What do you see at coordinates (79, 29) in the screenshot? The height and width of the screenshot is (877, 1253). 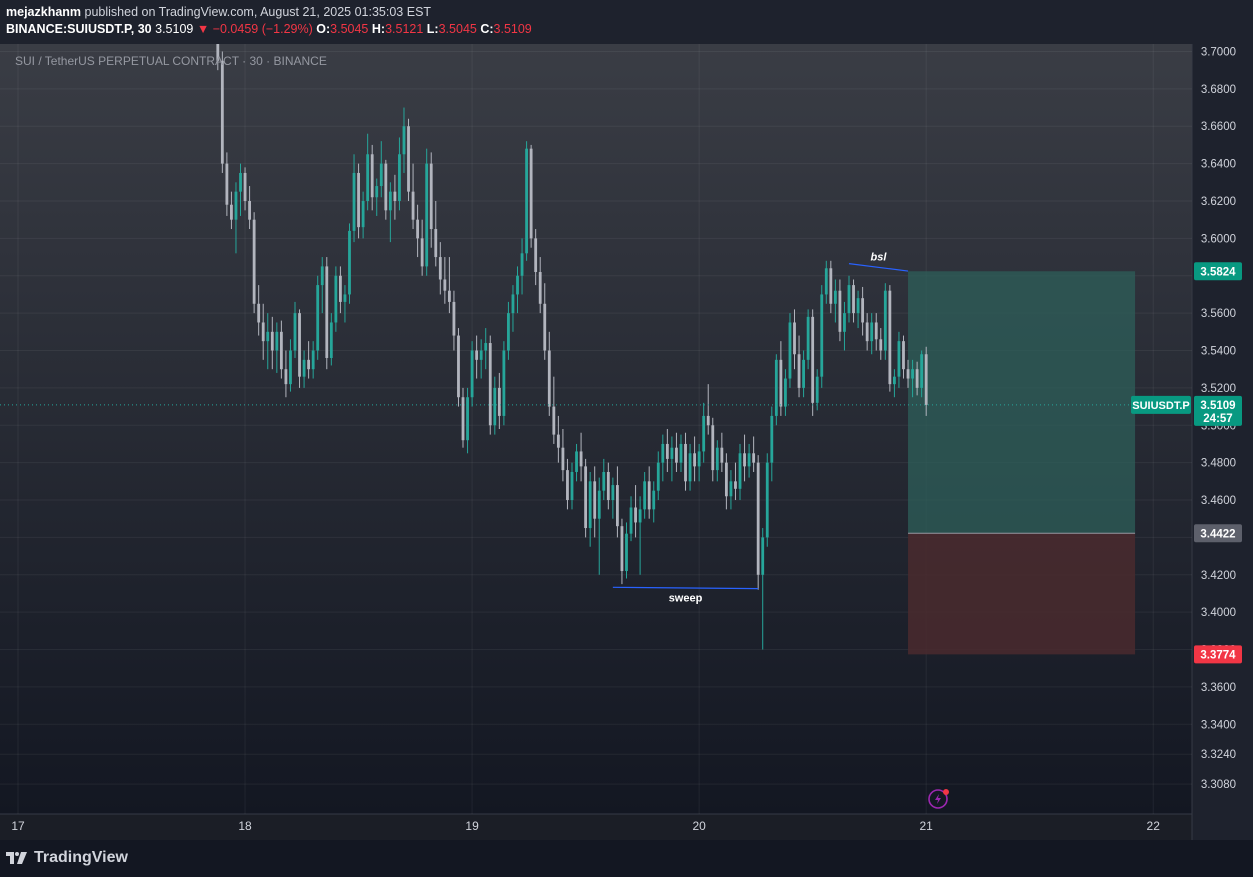 I see `symbol-label: BINANCE:SUIUSDT.P, 30` at bounding box center [79, 29].